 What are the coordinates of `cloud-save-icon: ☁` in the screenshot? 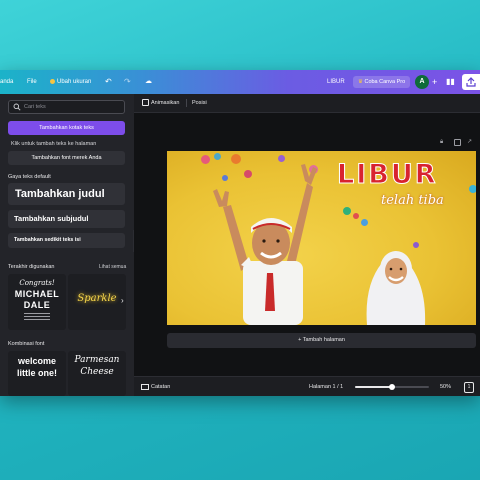 It's located at (148, 82).